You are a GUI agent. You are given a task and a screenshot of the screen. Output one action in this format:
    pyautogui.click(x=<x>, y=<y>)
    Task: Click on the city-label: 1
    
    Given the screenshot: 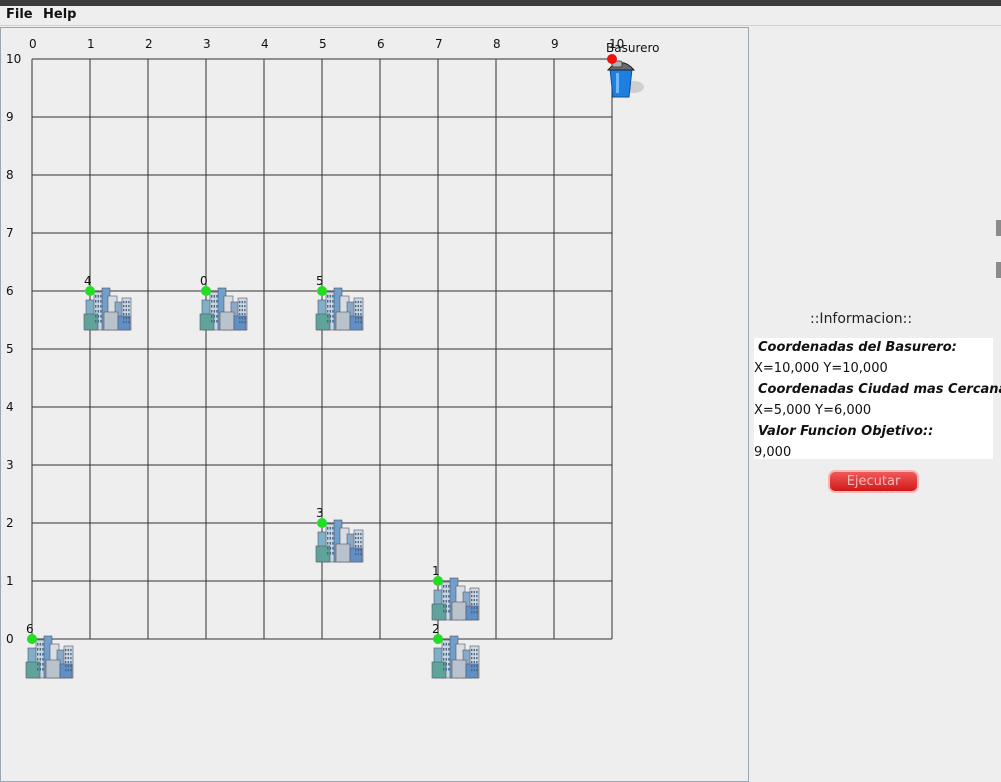 What is the action you would take?
    pyautogui.click(x=436, y=571)
    